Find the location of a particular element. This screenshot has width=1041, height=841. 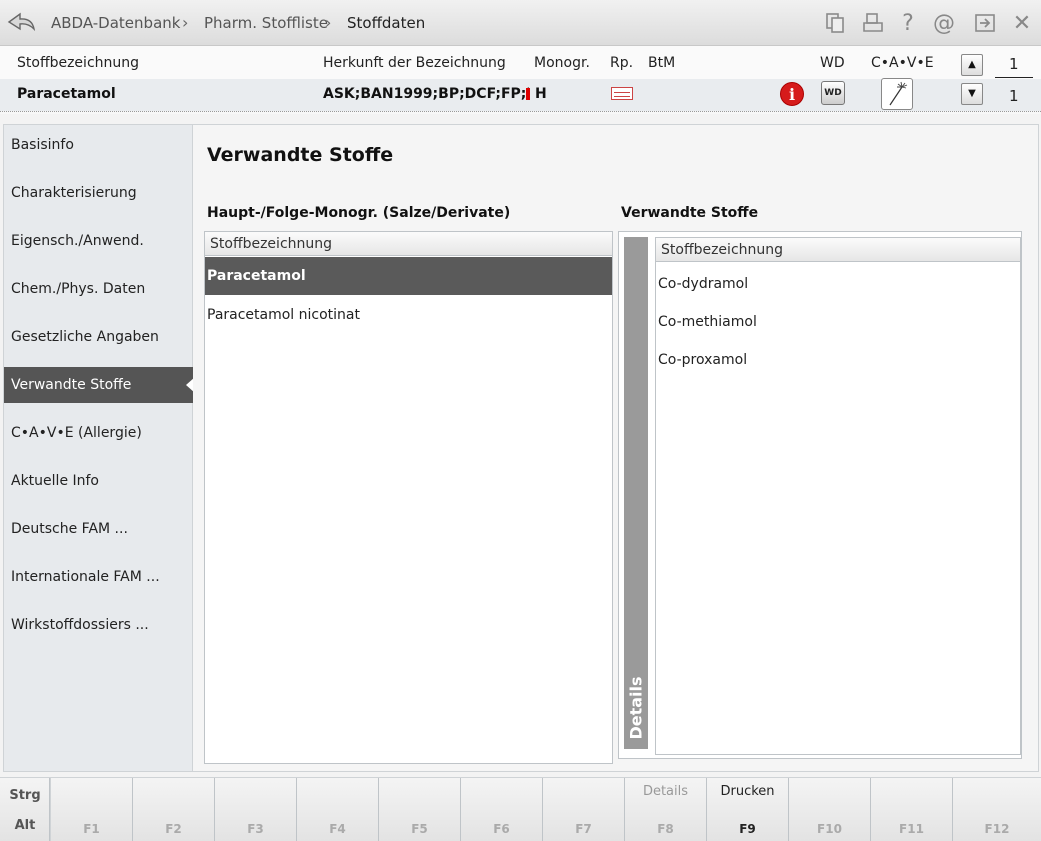

f7-key-label: F7 is located at coordinates (583, 829).